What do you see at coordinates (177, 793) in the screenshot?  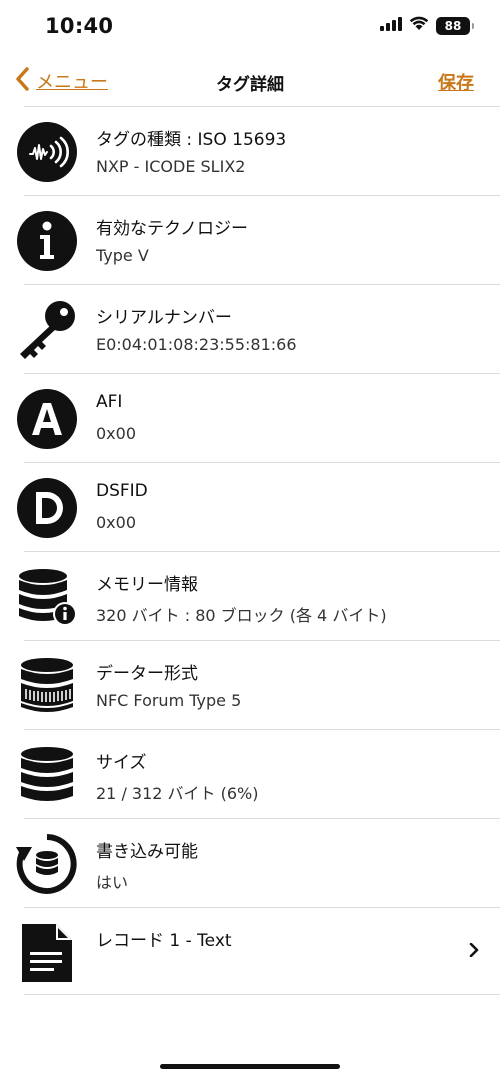 I see `row-value: 21 / 312 バイト (6%)` at bounding box center [177, 793].